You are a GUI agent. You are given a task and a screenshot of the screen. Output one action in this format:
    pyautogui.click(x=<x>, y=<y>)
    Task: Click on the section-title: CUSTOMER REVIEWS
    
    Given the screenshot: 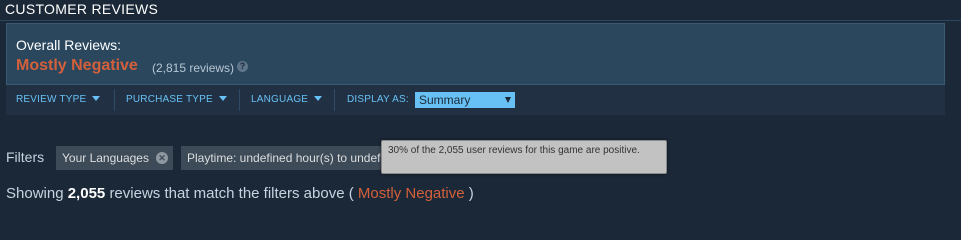 What is the action you would take?
    pyautogui.click(x=82, y=9)
    